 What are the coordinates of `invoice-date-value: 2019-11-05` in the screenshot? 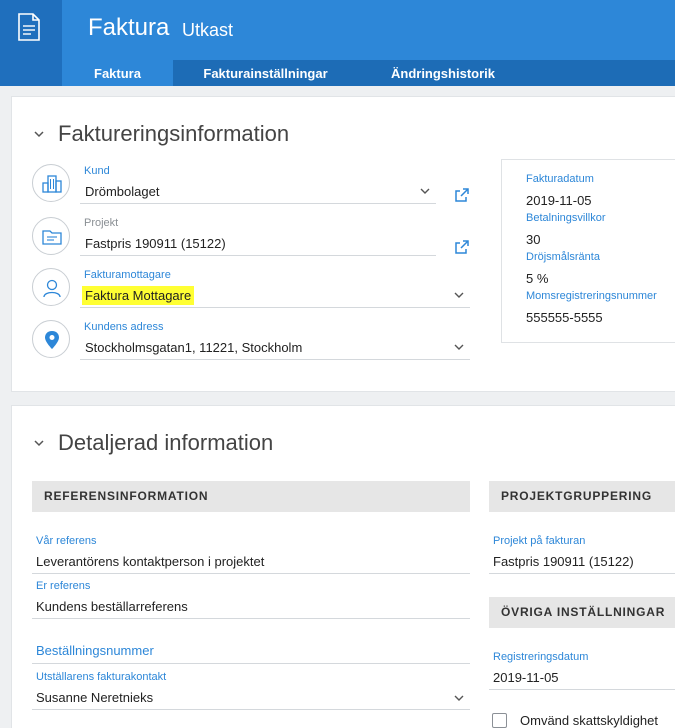 It's located at (559, 200).